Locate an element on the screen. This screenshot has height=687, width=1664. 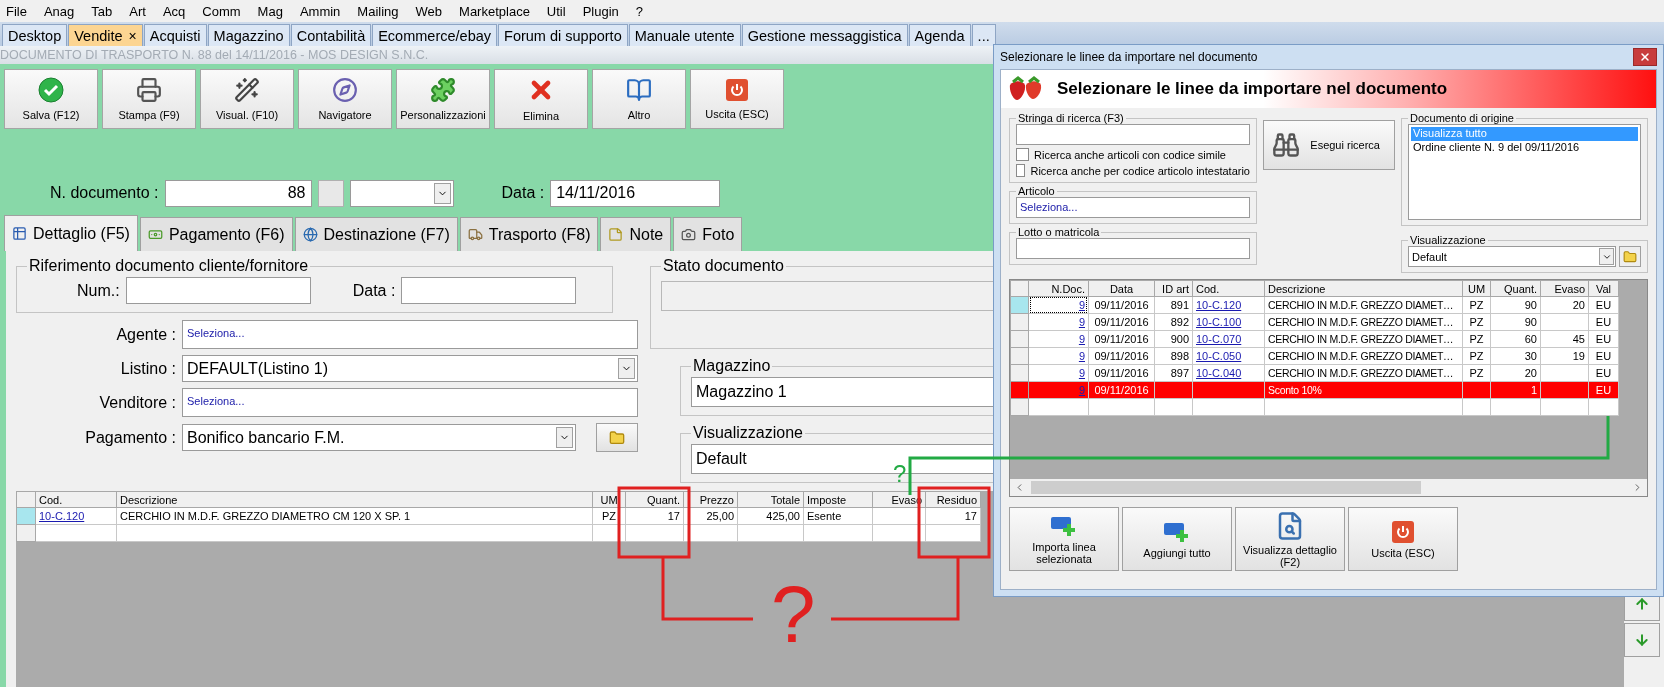
app-tab: Magazzino is located at coordinates (248, 35).